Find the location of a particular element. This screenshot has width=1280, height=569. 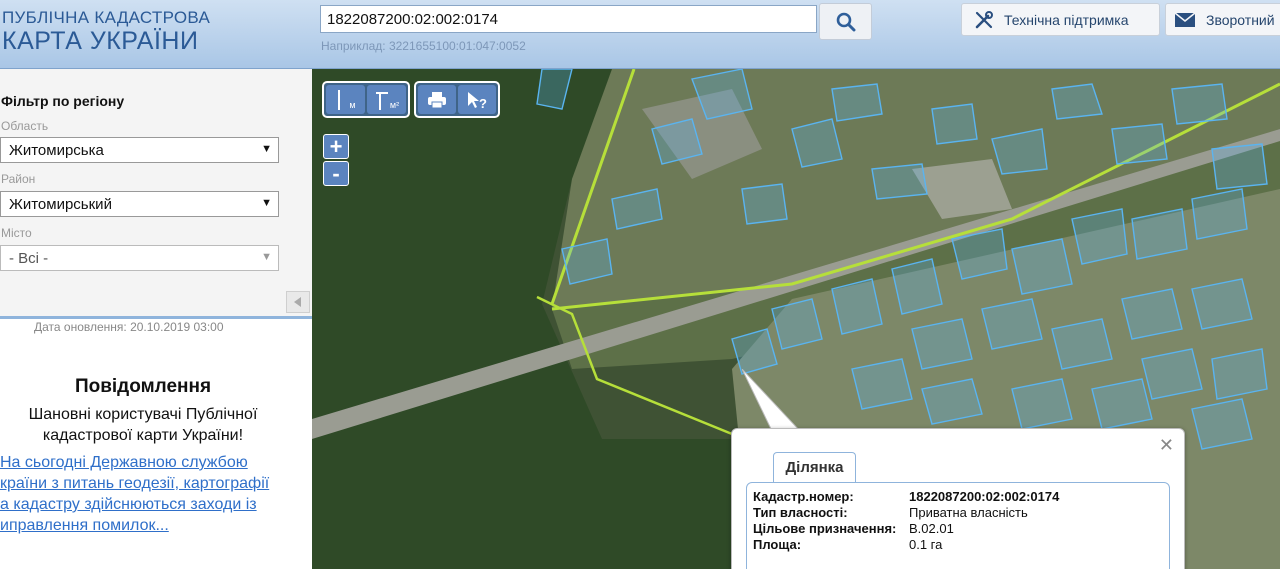

collapse-sidebar-button is located at coordinates (298, 302).